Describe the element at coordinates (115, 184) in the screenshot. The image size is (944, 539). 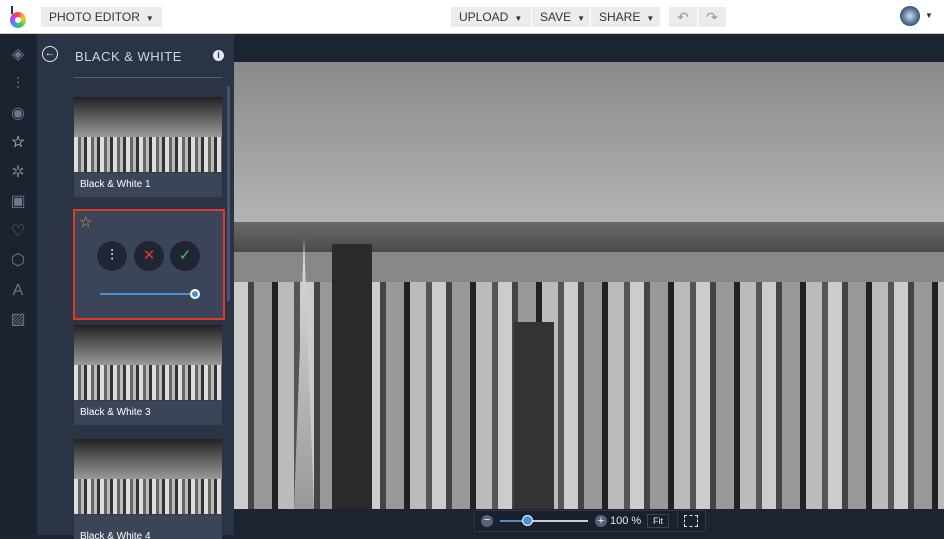
I see `thumbnail-label: Black & White 1` at that location.